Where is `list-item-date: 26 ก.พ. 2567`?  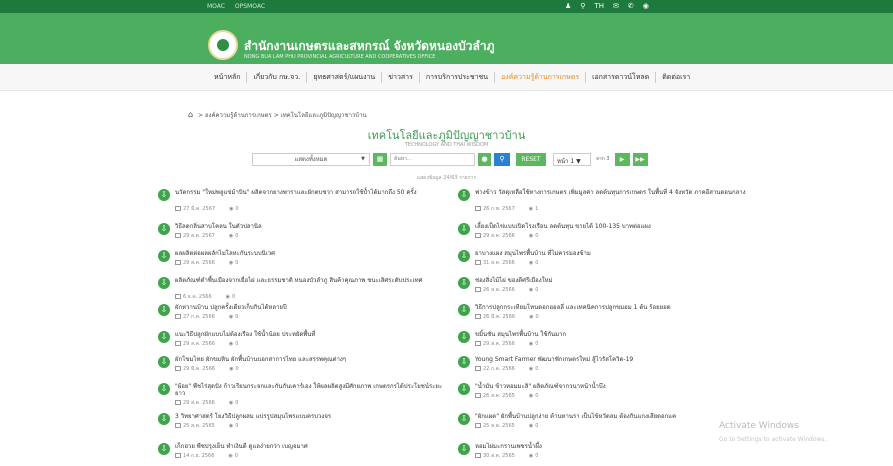 list-item-date: 26 ก.พ. 2567 is located at coordinates (499, 209).